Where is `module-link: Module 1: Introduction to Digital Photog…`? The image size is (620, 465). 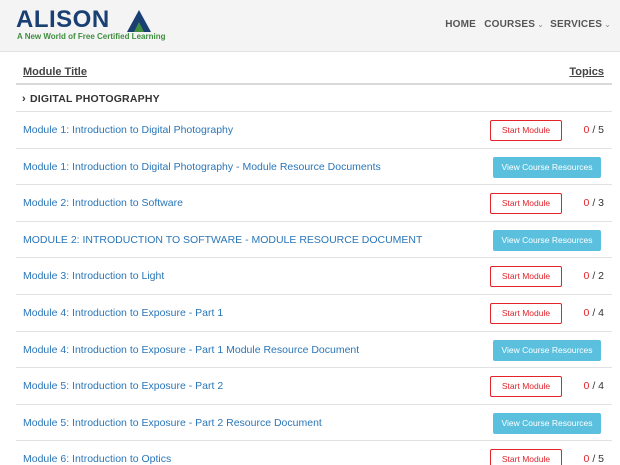 module-link: Module 1: Introduction to Digital Photog… is located at coordinates (128, 130).